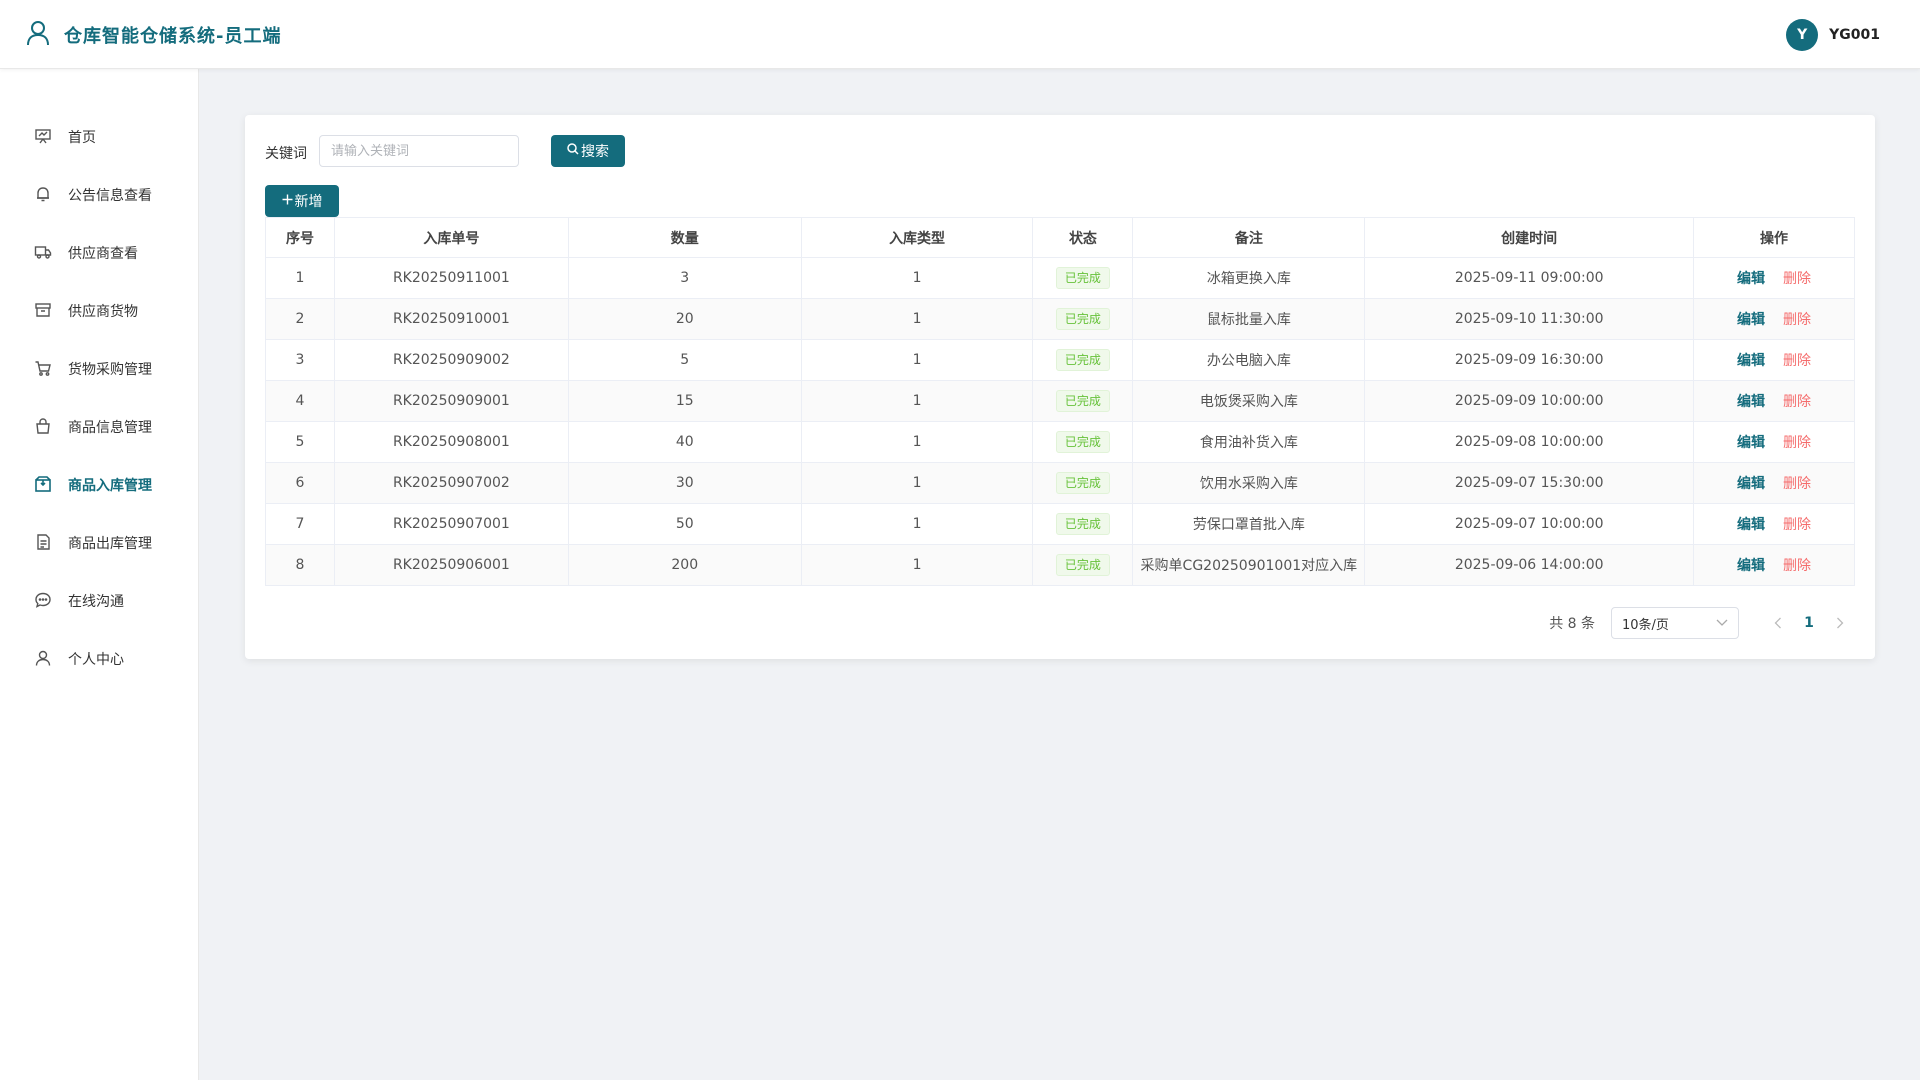  I want to click on search-label: 关键词, so click(286, 154).